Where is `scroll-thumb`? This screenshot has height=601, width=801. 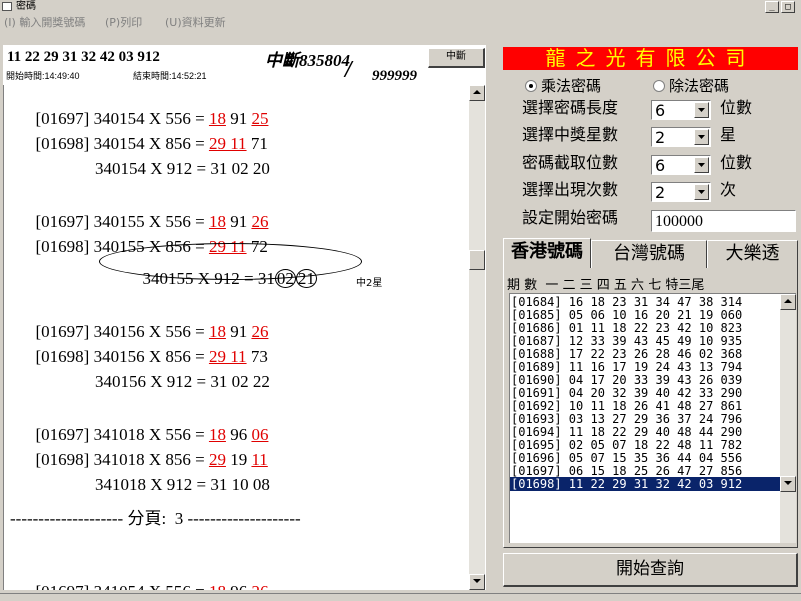 scroll-thumb is located at coordinates (477, 260).